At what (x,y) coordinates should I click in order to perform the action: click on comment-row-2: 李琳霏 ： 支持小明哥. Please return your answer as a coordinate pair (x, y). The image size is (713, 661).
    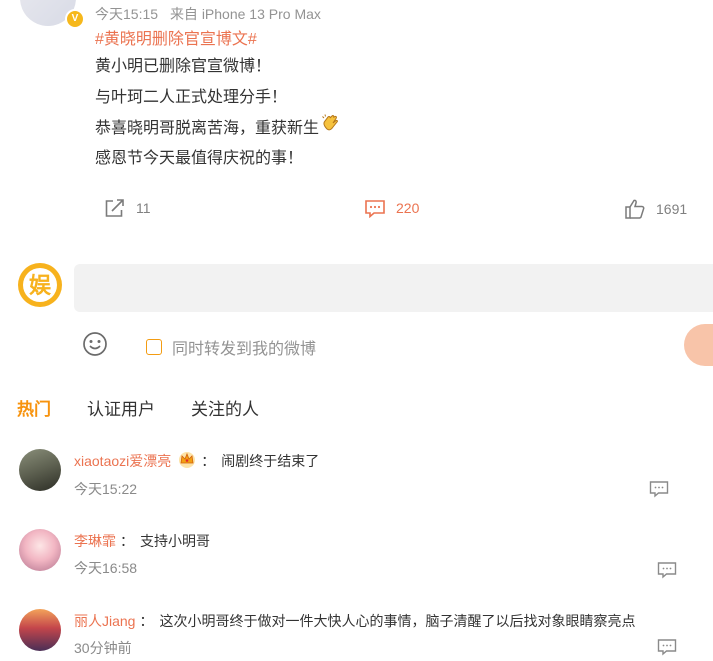
    Looking at the image, I should click on (142, 541).